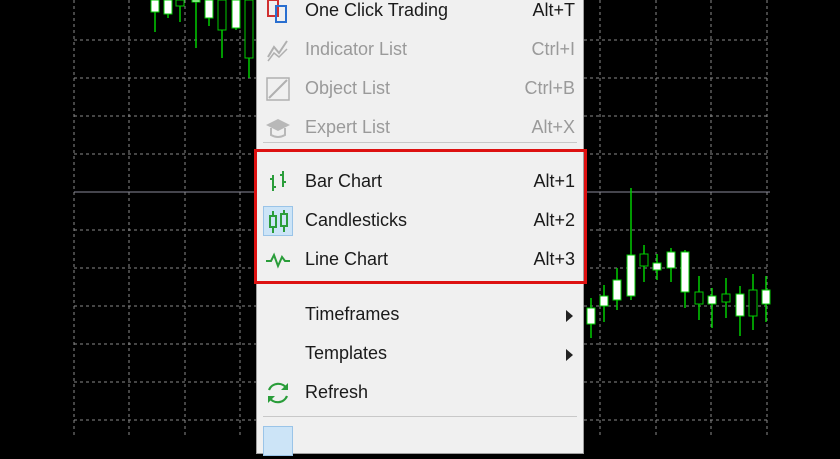  I want to click on menu-item-one-click-trading: One Click Trading Alt+T, so click(420, 14).